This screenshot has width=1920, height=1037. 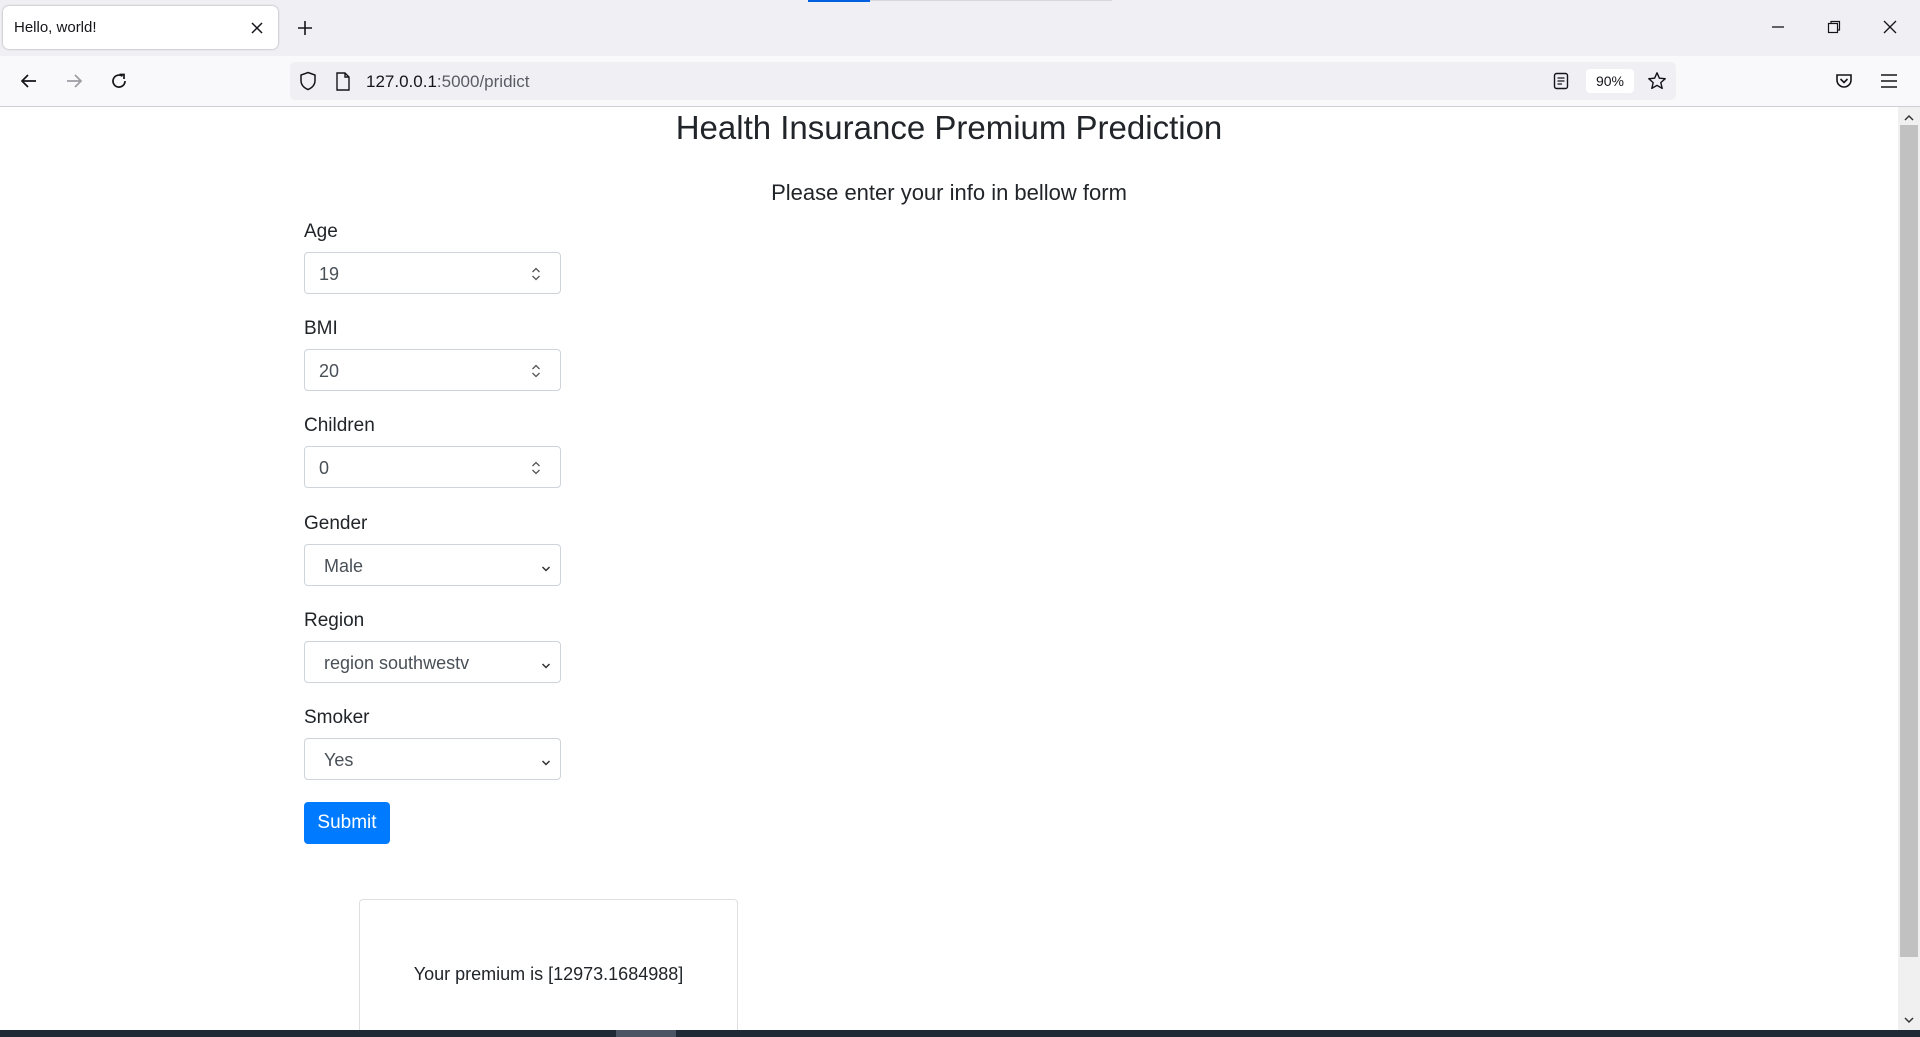 What do you see at coordinates (343, 81) in the screenshot?
I see `page-icon` at bounding box center [343, 81].